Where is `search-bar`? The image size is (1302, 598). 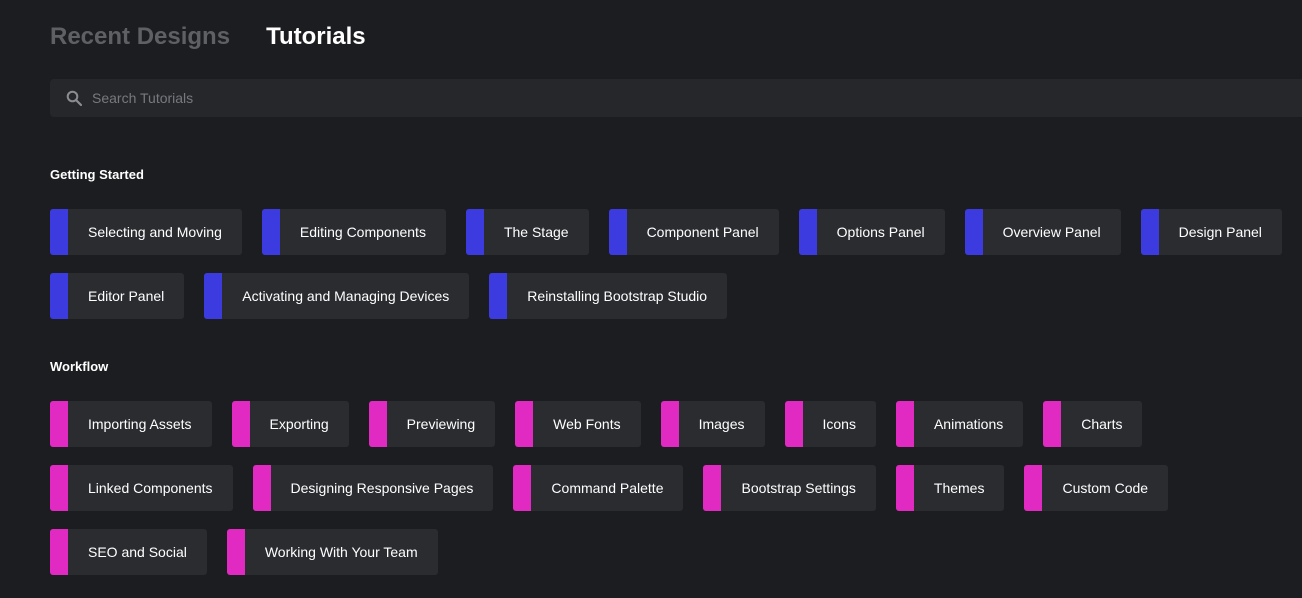
search-bar is located at coordinates (676, 98).